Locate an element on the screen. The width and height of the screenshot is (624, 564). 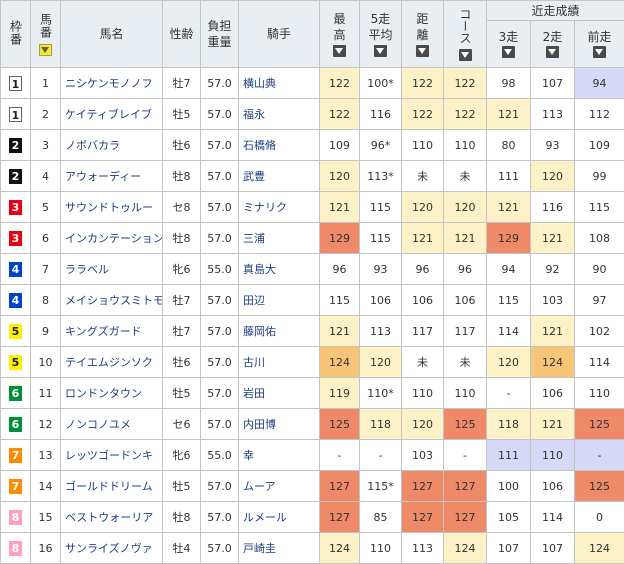
jockey-link: 横山典 is located at coordinates (279, 83).